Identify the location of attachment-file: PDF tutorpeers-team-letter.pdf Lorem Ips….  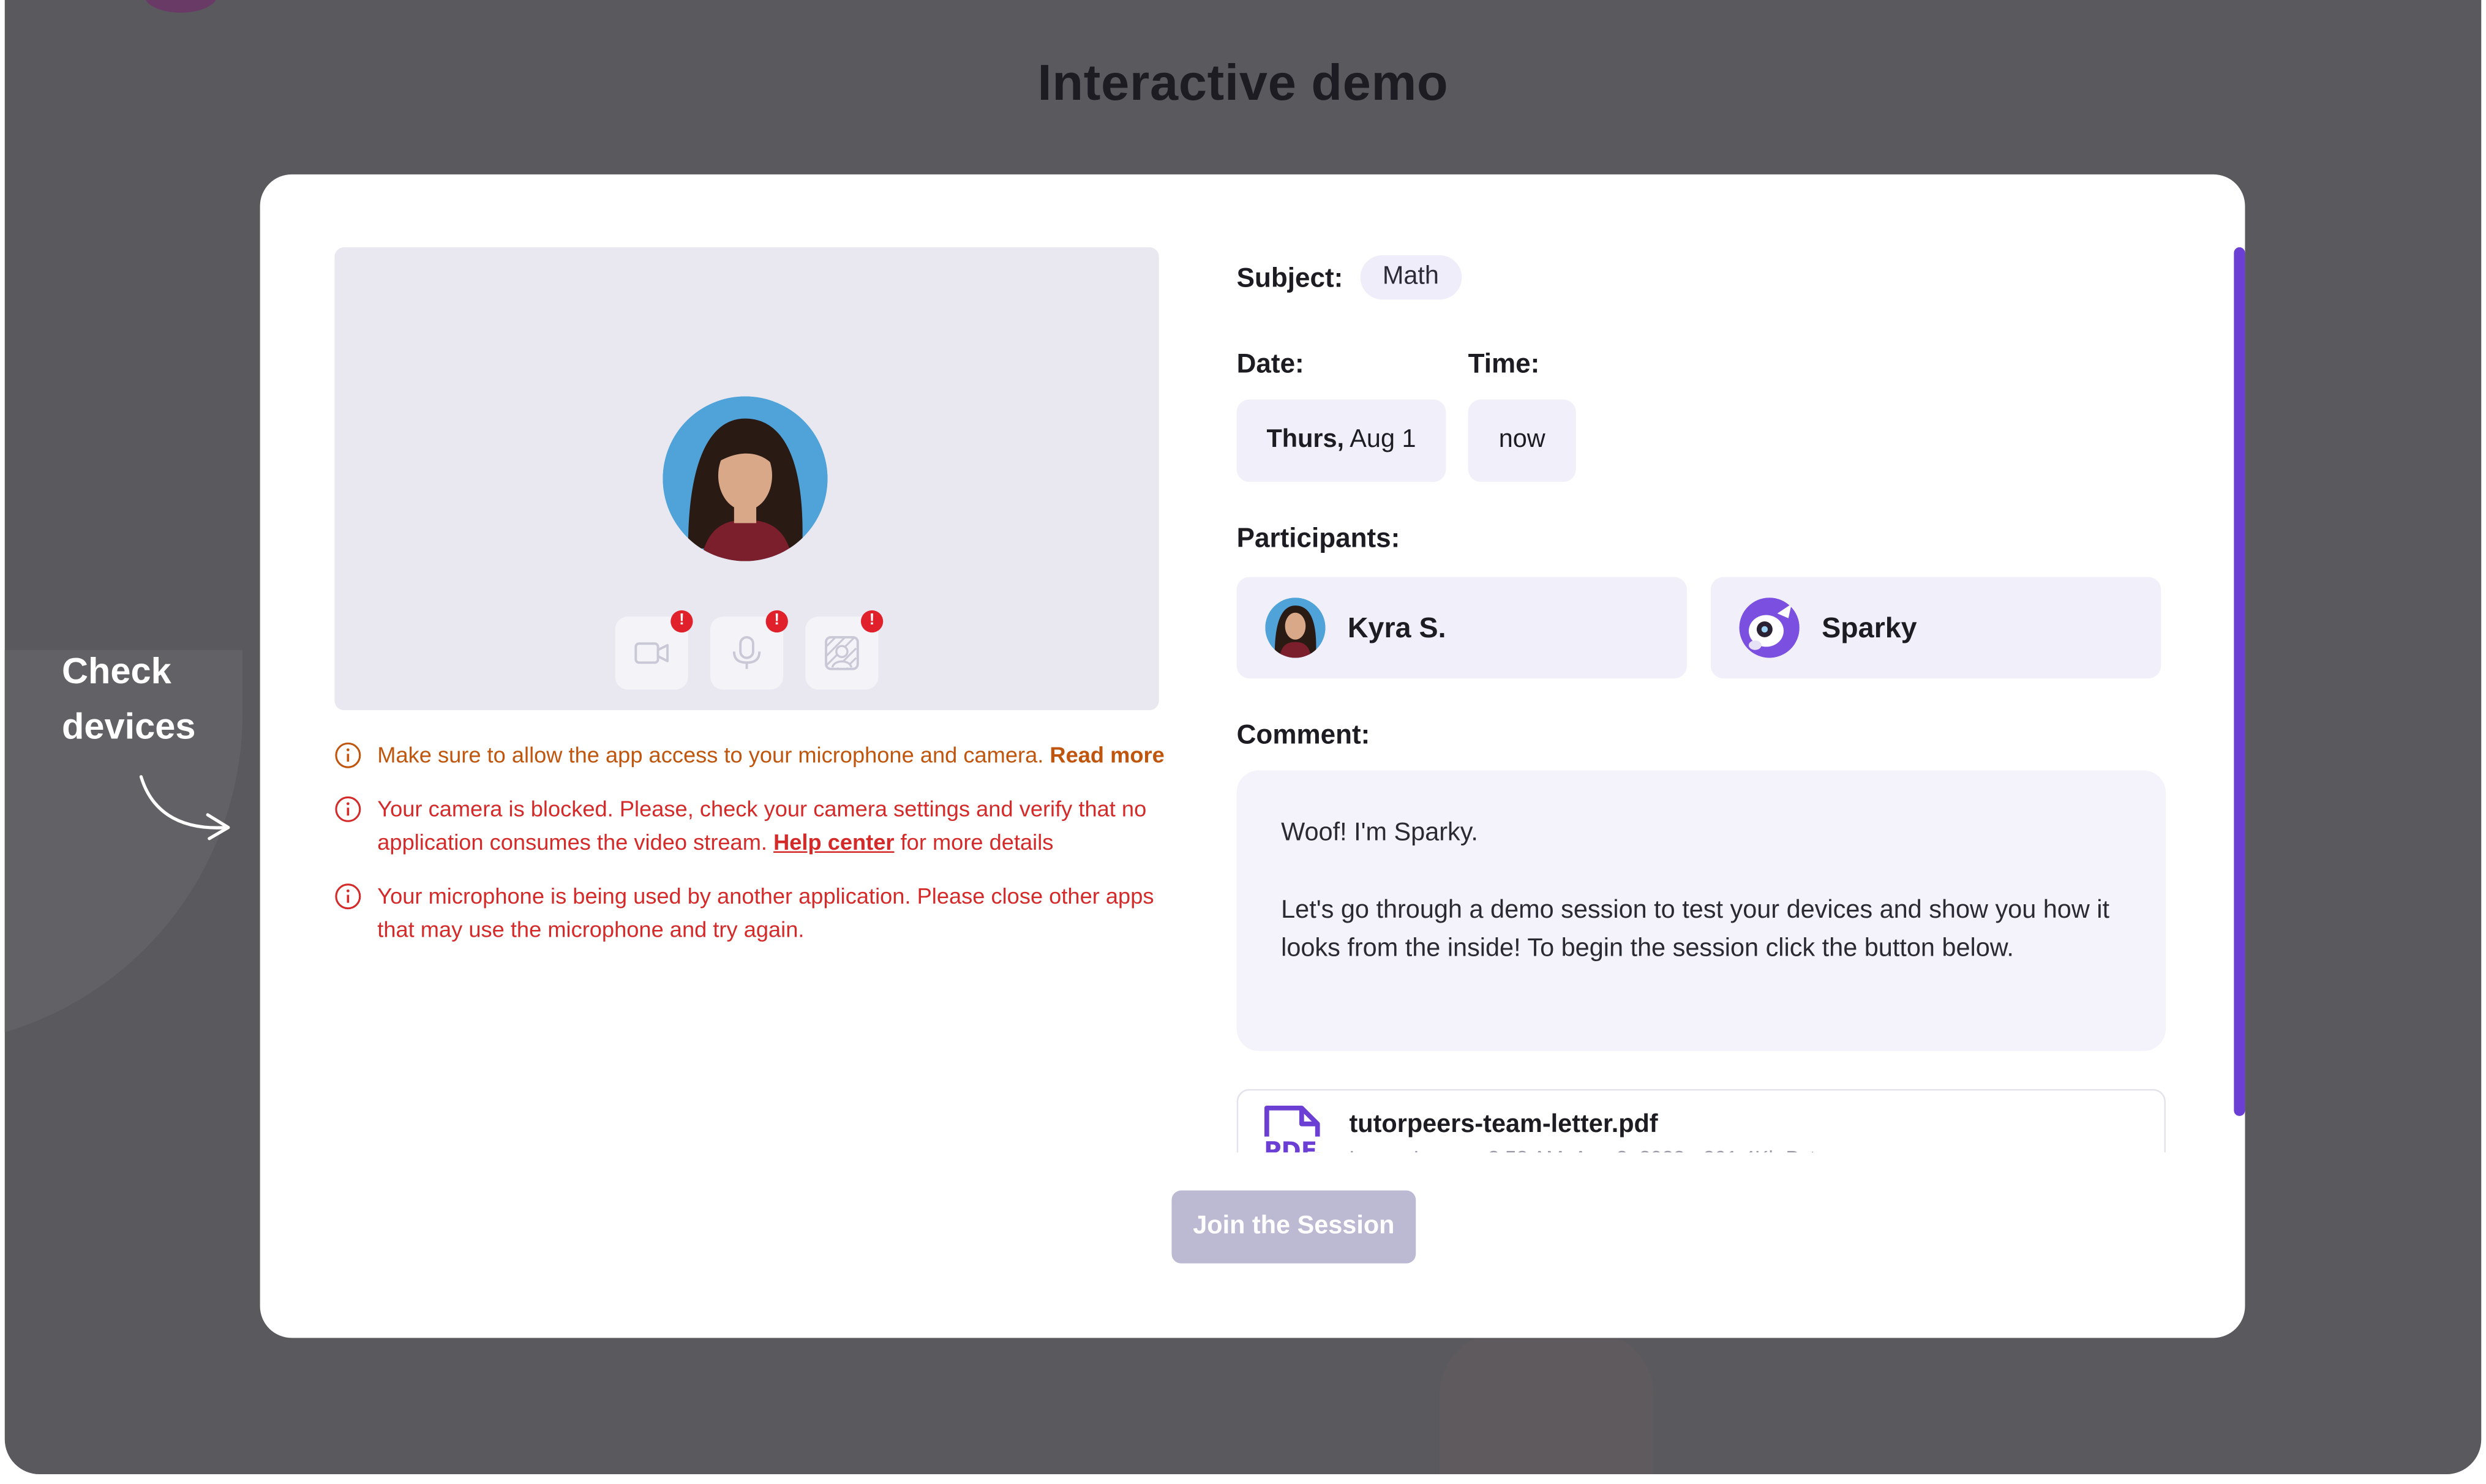
(1701, 1121).